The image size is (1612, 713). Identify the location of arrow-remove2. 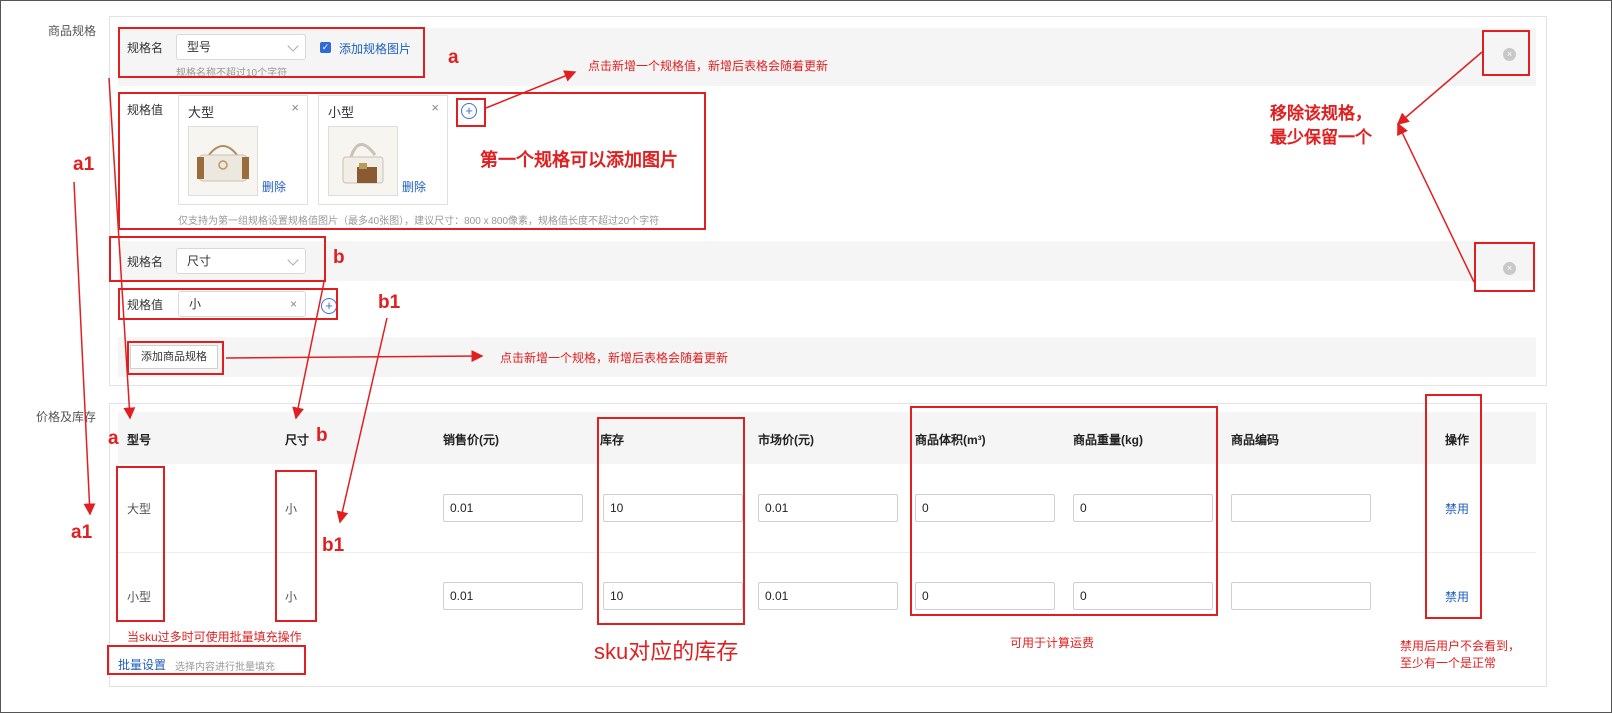
(1436, 202).